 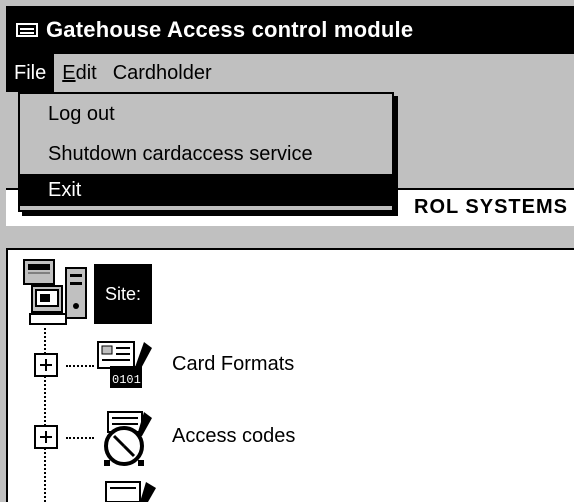 I want to click on app-menu-icon, so click(x=27, y=30).